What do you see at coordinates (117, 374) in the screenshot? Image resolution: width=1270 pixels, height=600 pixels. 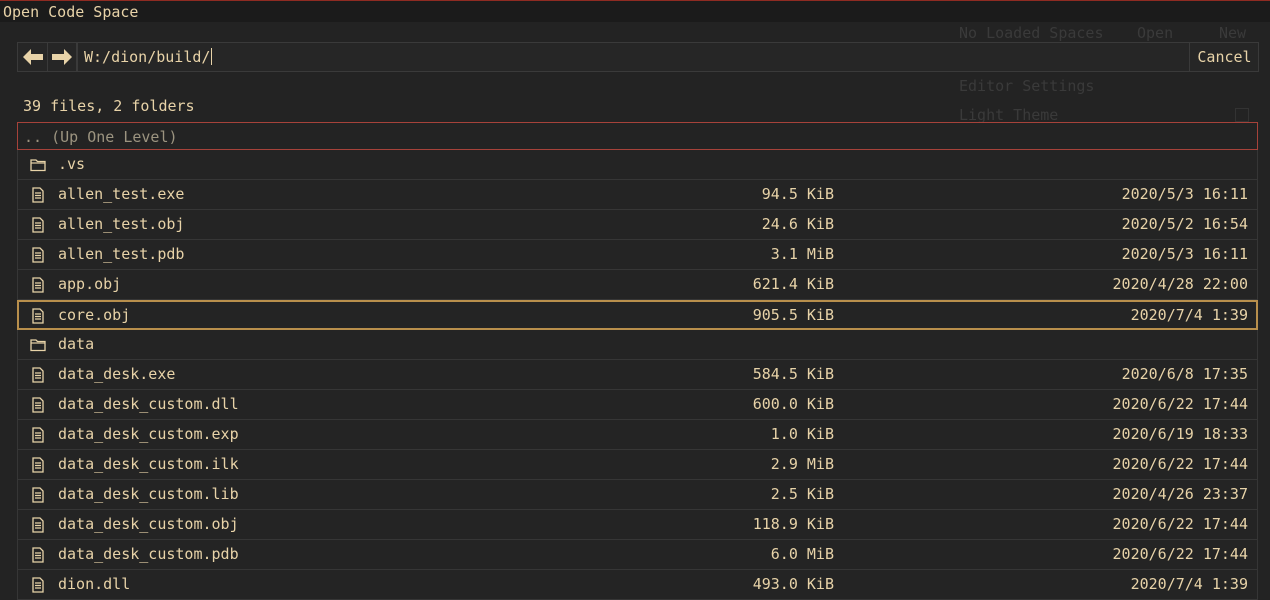 I see `entry-name: data_desk.exe` at bounding box center [117, 374].